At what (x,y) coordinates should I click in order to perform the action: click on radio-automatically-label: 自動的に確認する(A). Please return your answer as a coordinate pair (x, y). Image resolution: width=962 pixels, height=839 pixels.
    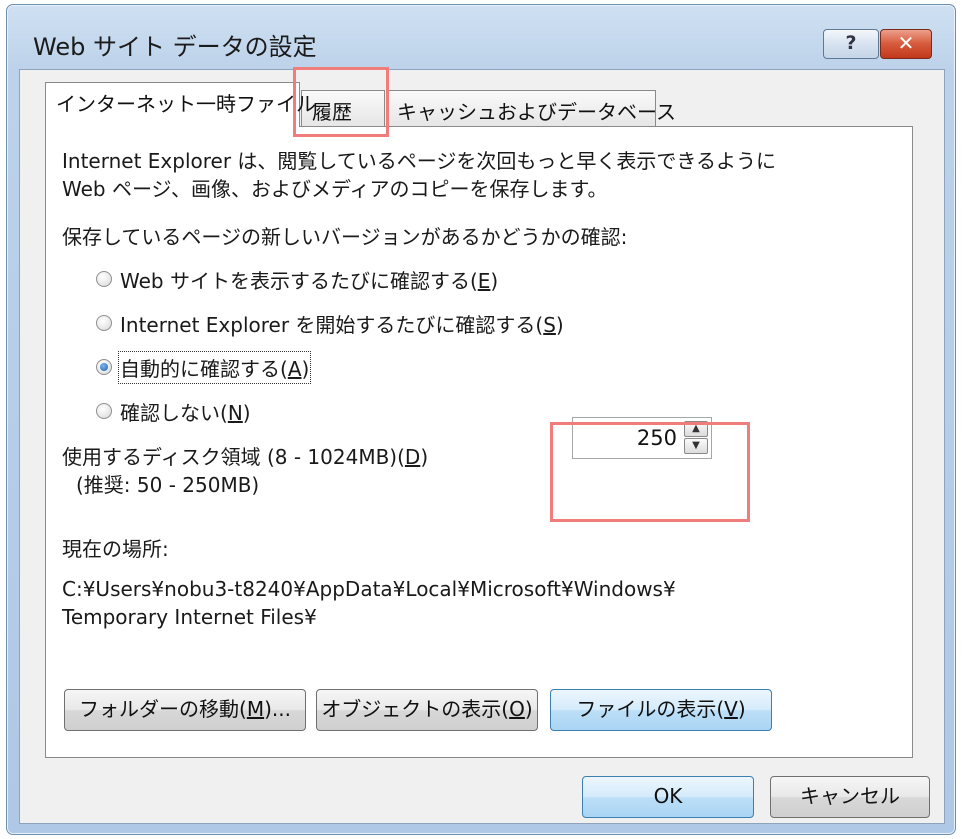
    Looking at the image, I should click on (214, 367).